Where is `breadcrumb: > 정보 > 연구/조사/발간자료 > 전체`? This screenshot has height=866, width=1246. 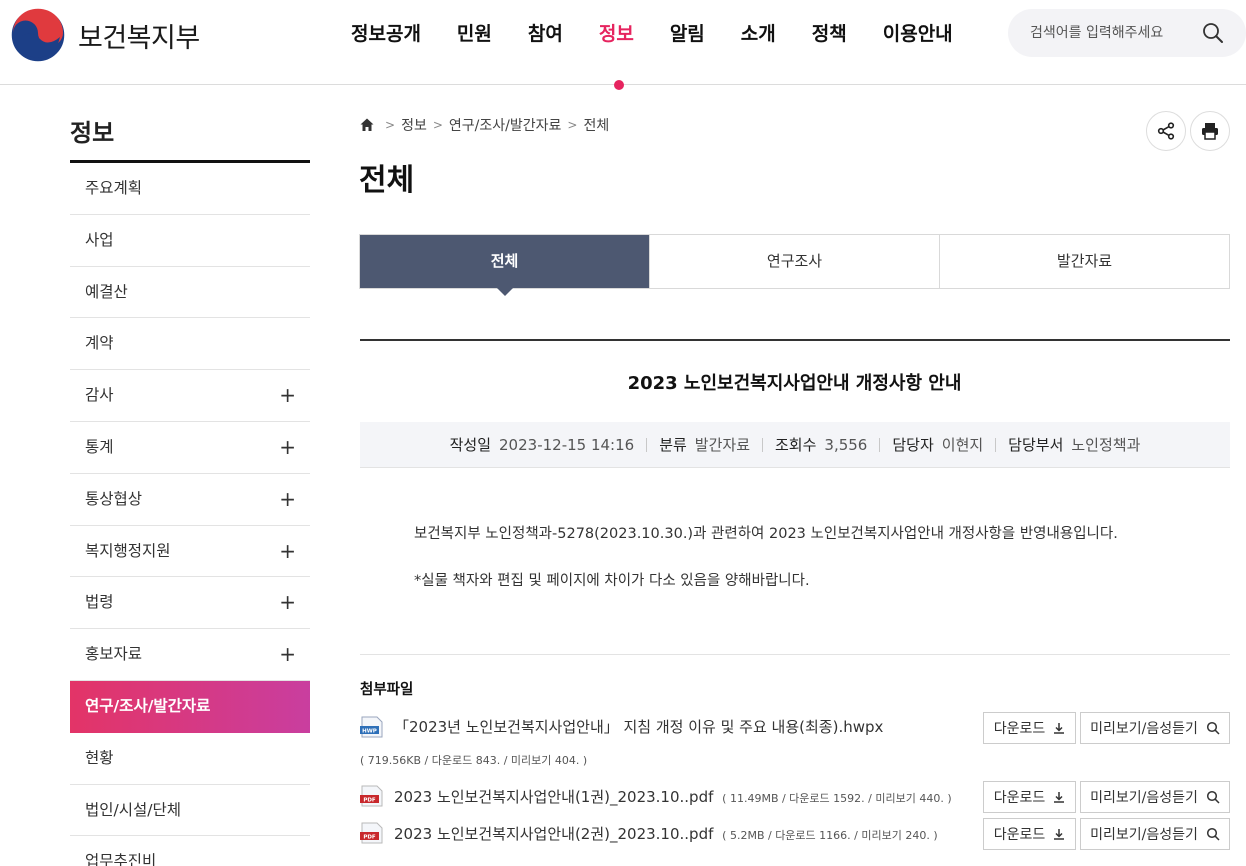 breadcrumb: > 정보 > 연구/조사/발간자료 > 전체 is located at coordinates (484, 125).